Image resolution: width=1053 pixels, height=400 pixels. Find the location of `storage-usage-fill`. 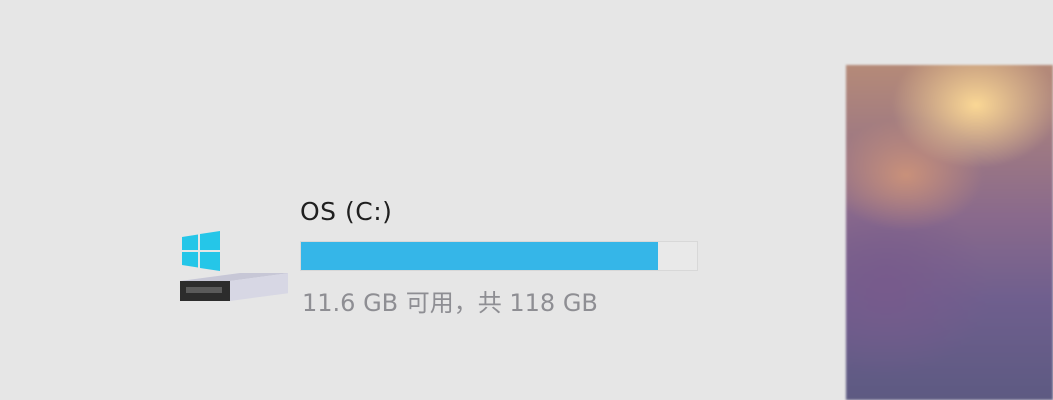

storage-usage-fill is located at coordinates (480, 256).